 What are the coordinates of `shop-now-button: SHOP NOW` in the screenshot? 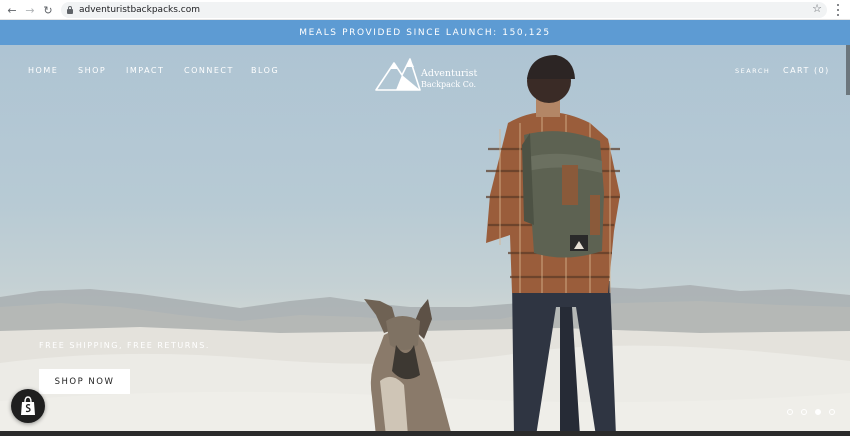 It's located at (84, 381).